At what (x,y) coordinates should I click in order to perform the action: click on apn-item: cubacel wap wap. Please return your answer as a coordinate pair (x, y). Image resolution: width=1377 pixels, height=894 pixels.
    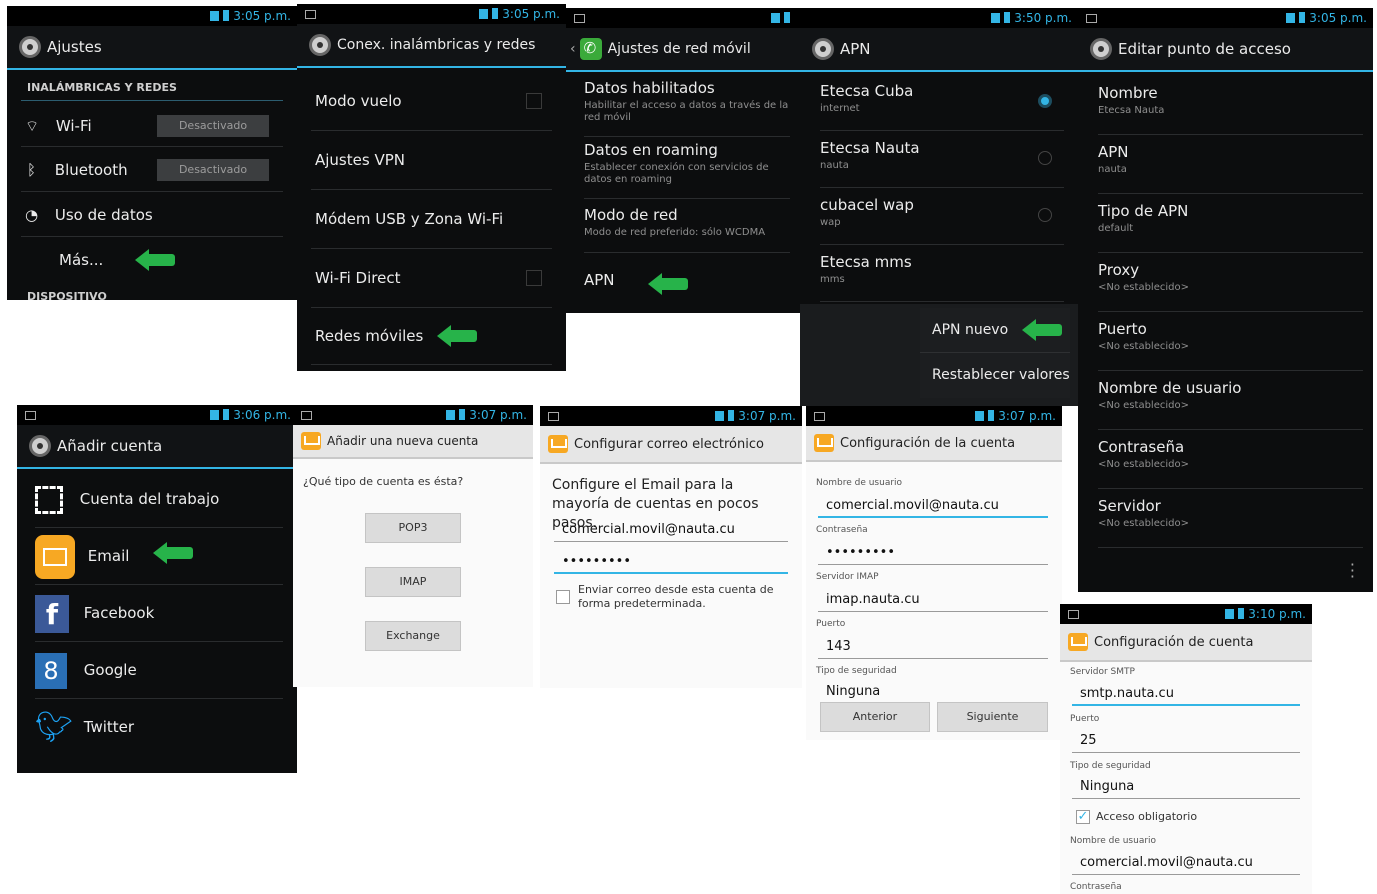
    Looking at the image, I should click on (942, 216).